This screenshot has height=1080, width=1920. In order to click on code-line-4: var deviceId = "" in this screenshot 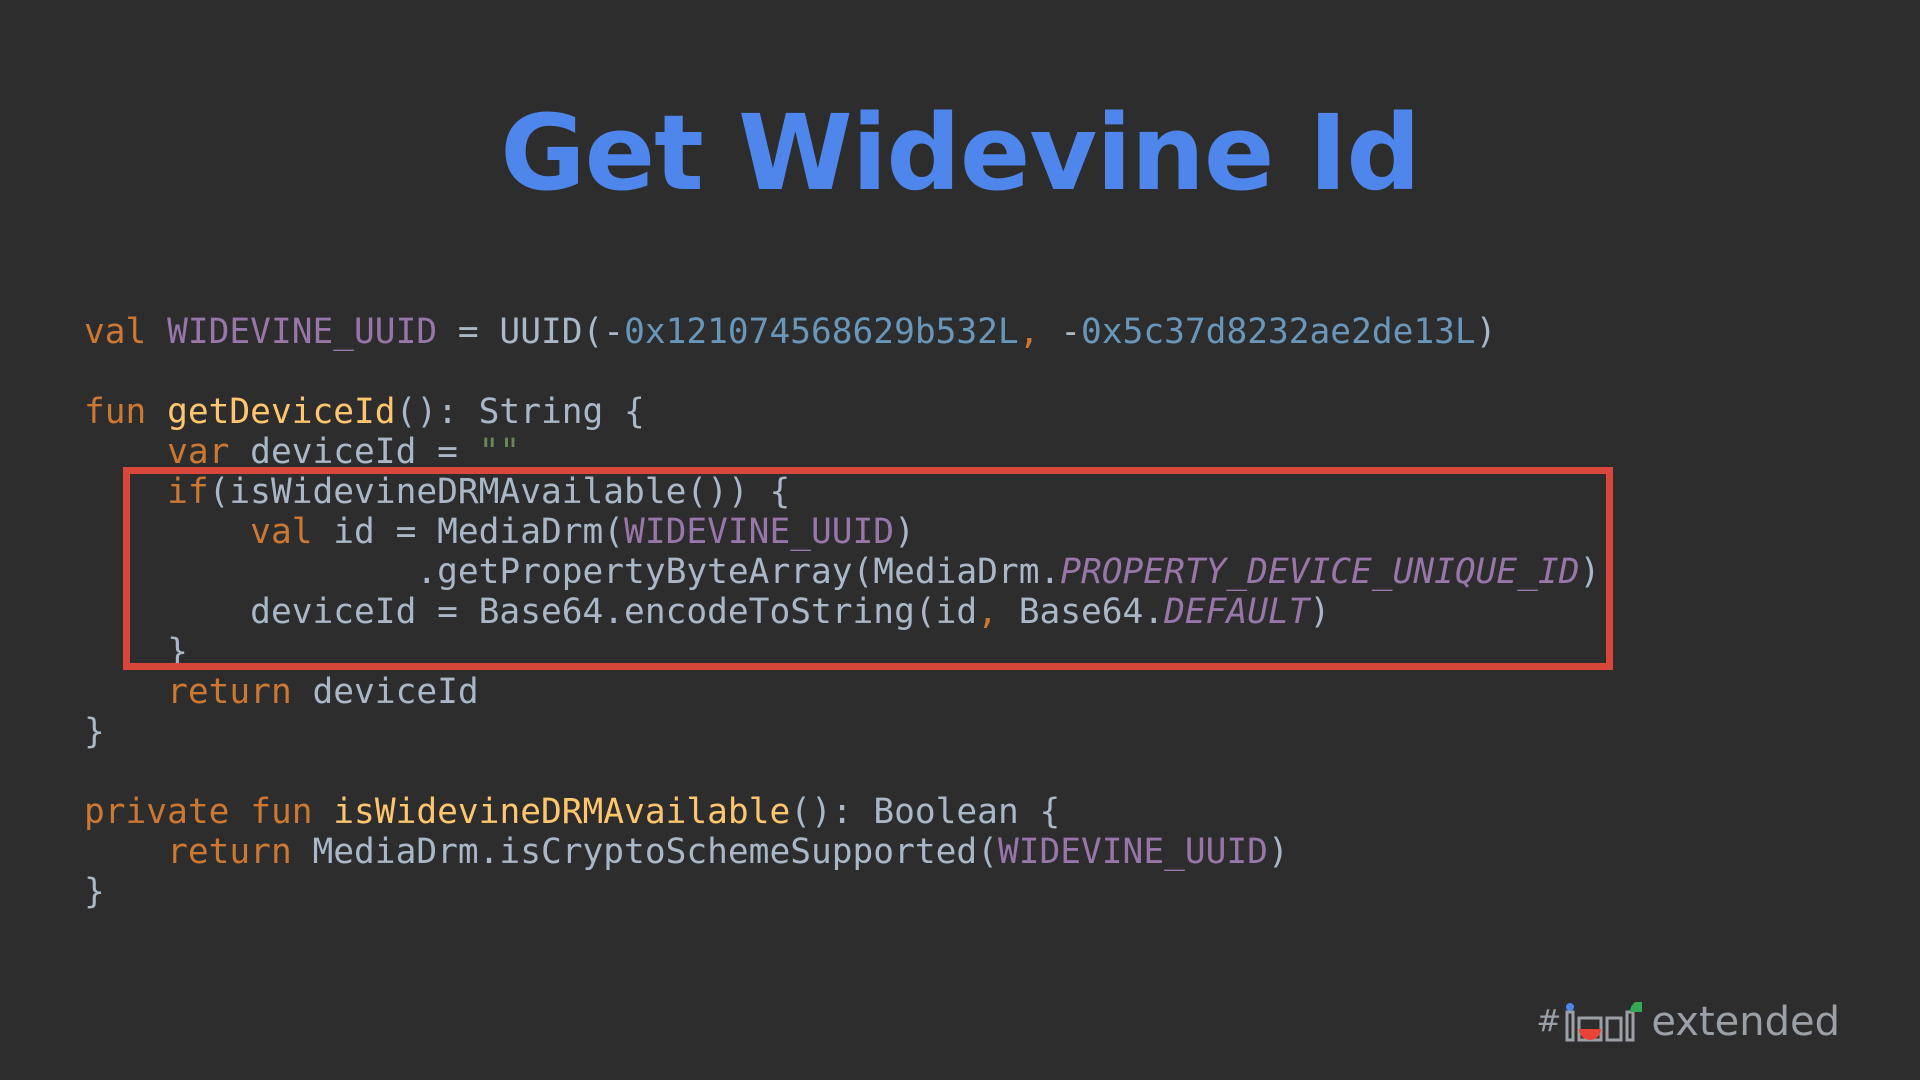, I will do `click(842, 452)`.